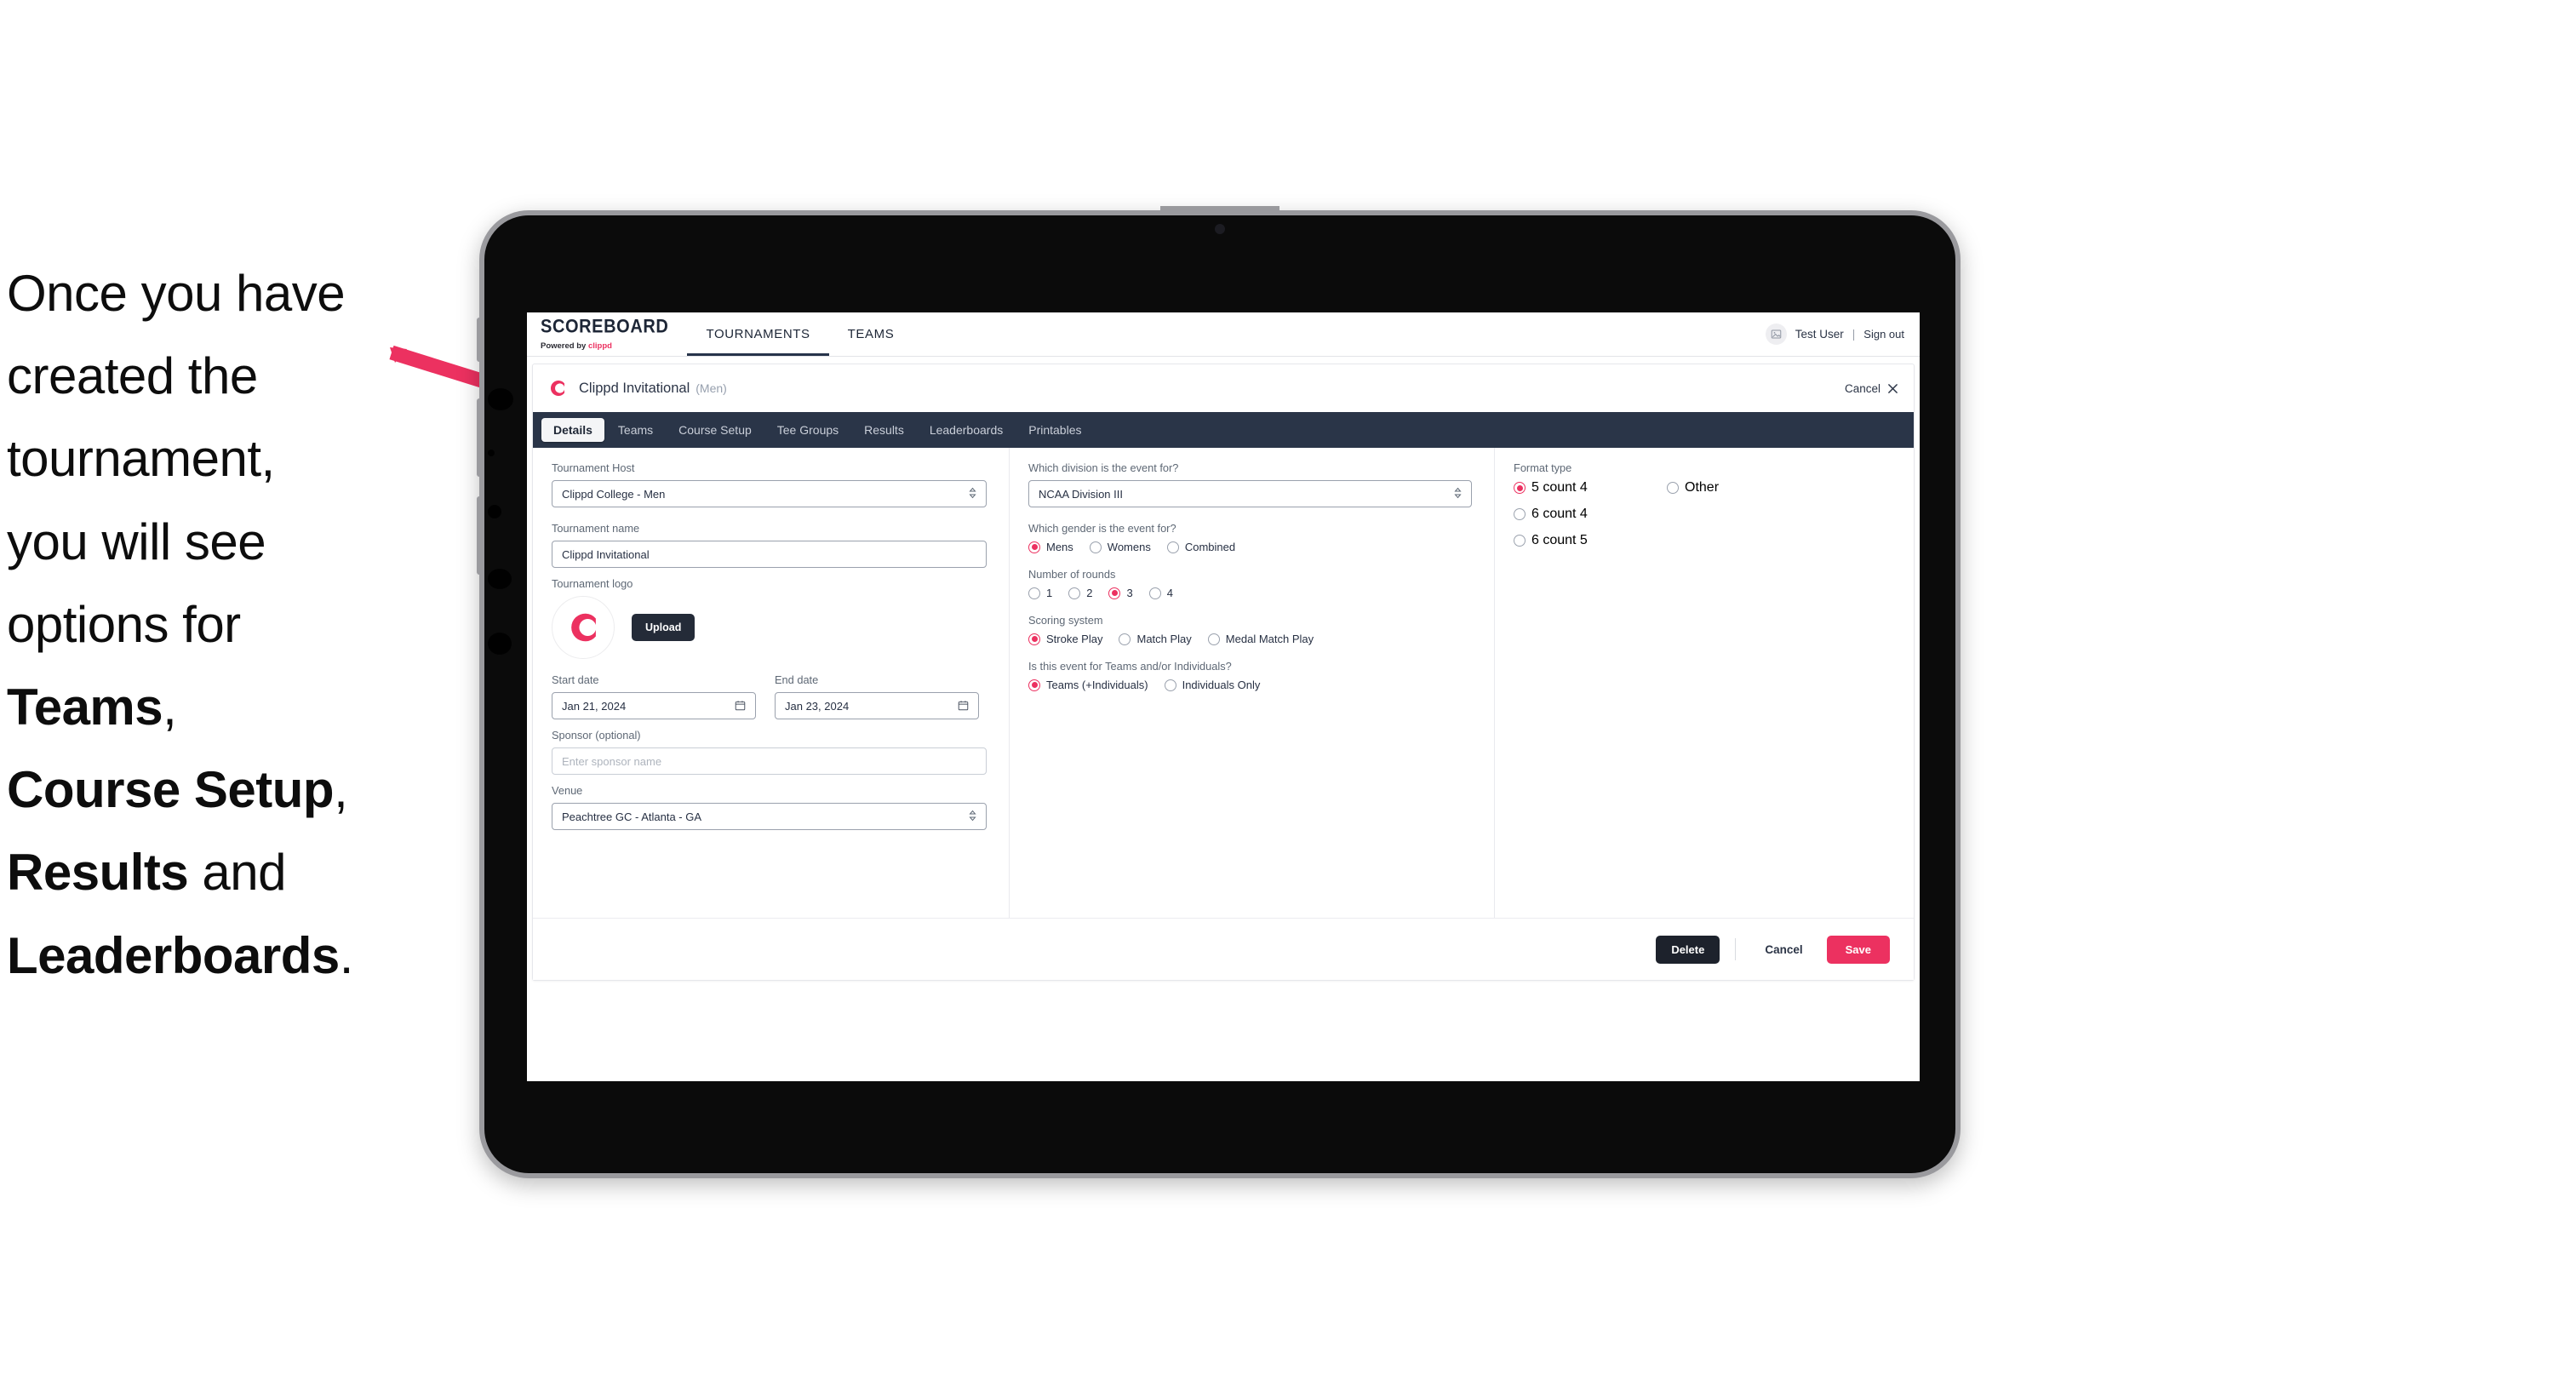  I want to click on radio-scoring-medal-match-play: Medal Match Play, so click(1260, 639).